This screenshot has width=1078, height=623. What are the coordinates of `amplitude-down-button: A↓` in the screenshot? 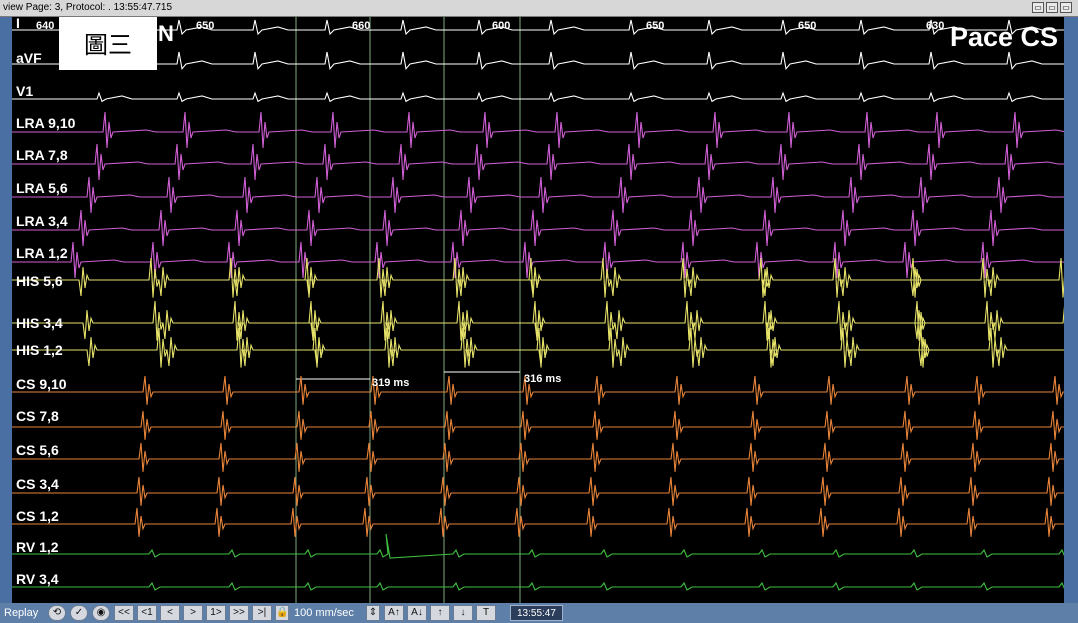 It's located at (417, 613).